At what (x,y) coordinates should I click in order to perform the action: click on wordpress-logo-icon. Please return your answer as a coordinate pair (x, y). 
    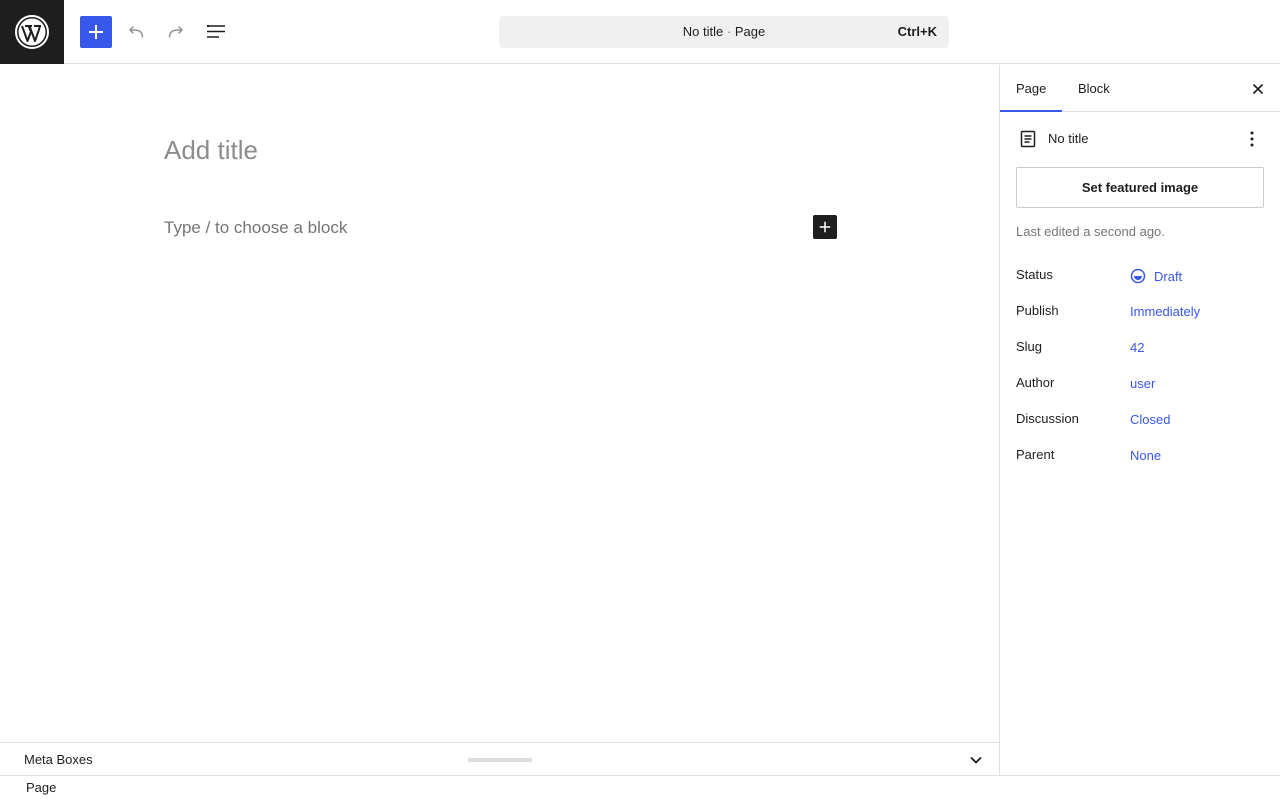
    Looking at the image, I should click on (32, 32).